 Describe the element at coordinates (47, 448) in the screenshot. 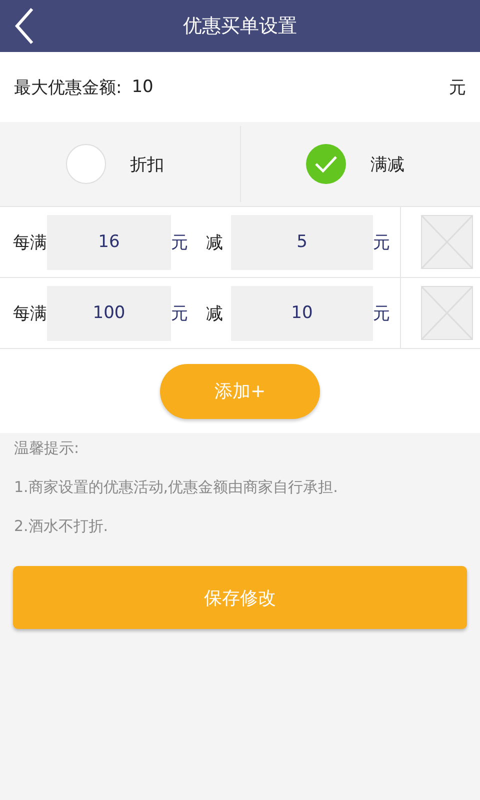

I see `tips-title: 温馨提示:` at that location.